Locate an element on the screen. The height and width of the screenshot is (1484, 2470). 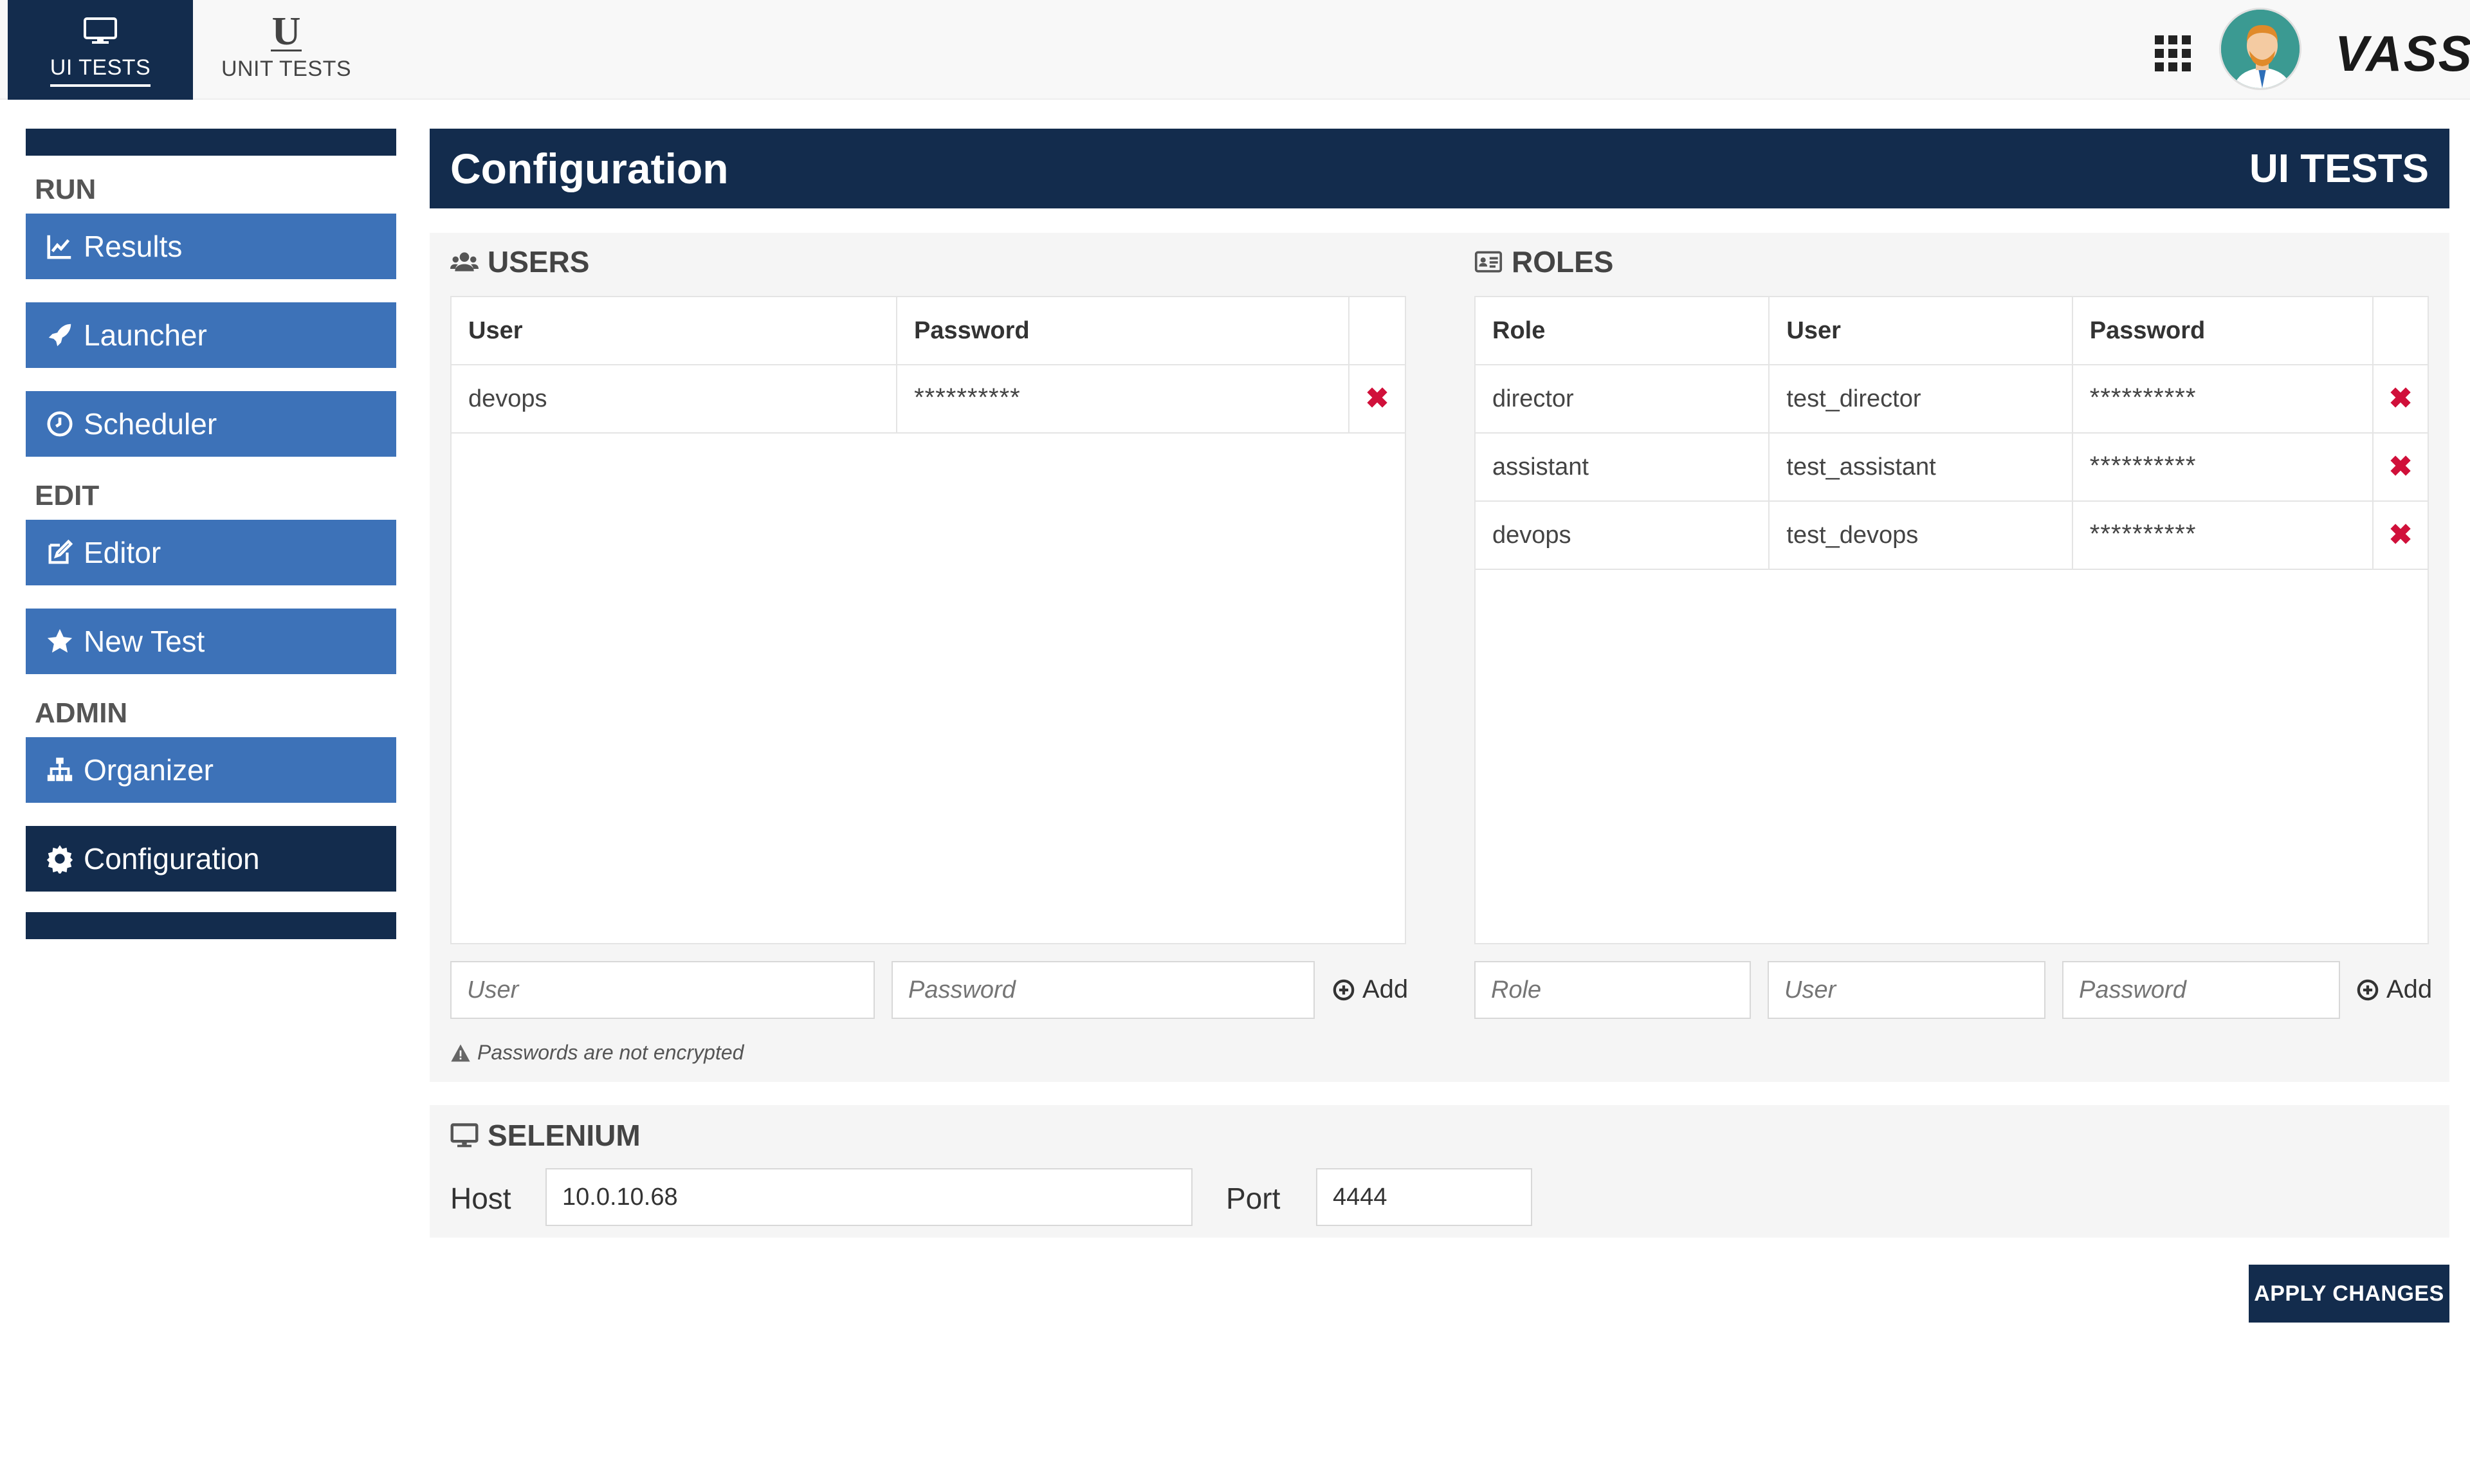
port-input is located at coordinates (1424, 1197).